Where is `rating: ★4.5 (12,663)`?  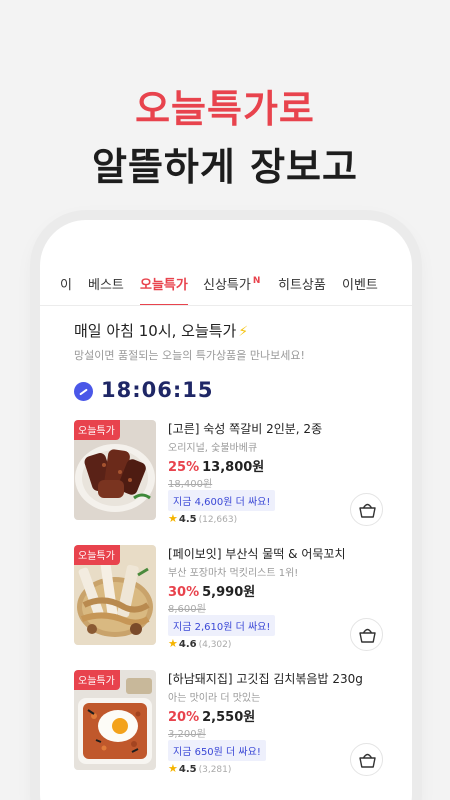 rating: ★4.5 (12,663) is located at coordinates (202, 518).